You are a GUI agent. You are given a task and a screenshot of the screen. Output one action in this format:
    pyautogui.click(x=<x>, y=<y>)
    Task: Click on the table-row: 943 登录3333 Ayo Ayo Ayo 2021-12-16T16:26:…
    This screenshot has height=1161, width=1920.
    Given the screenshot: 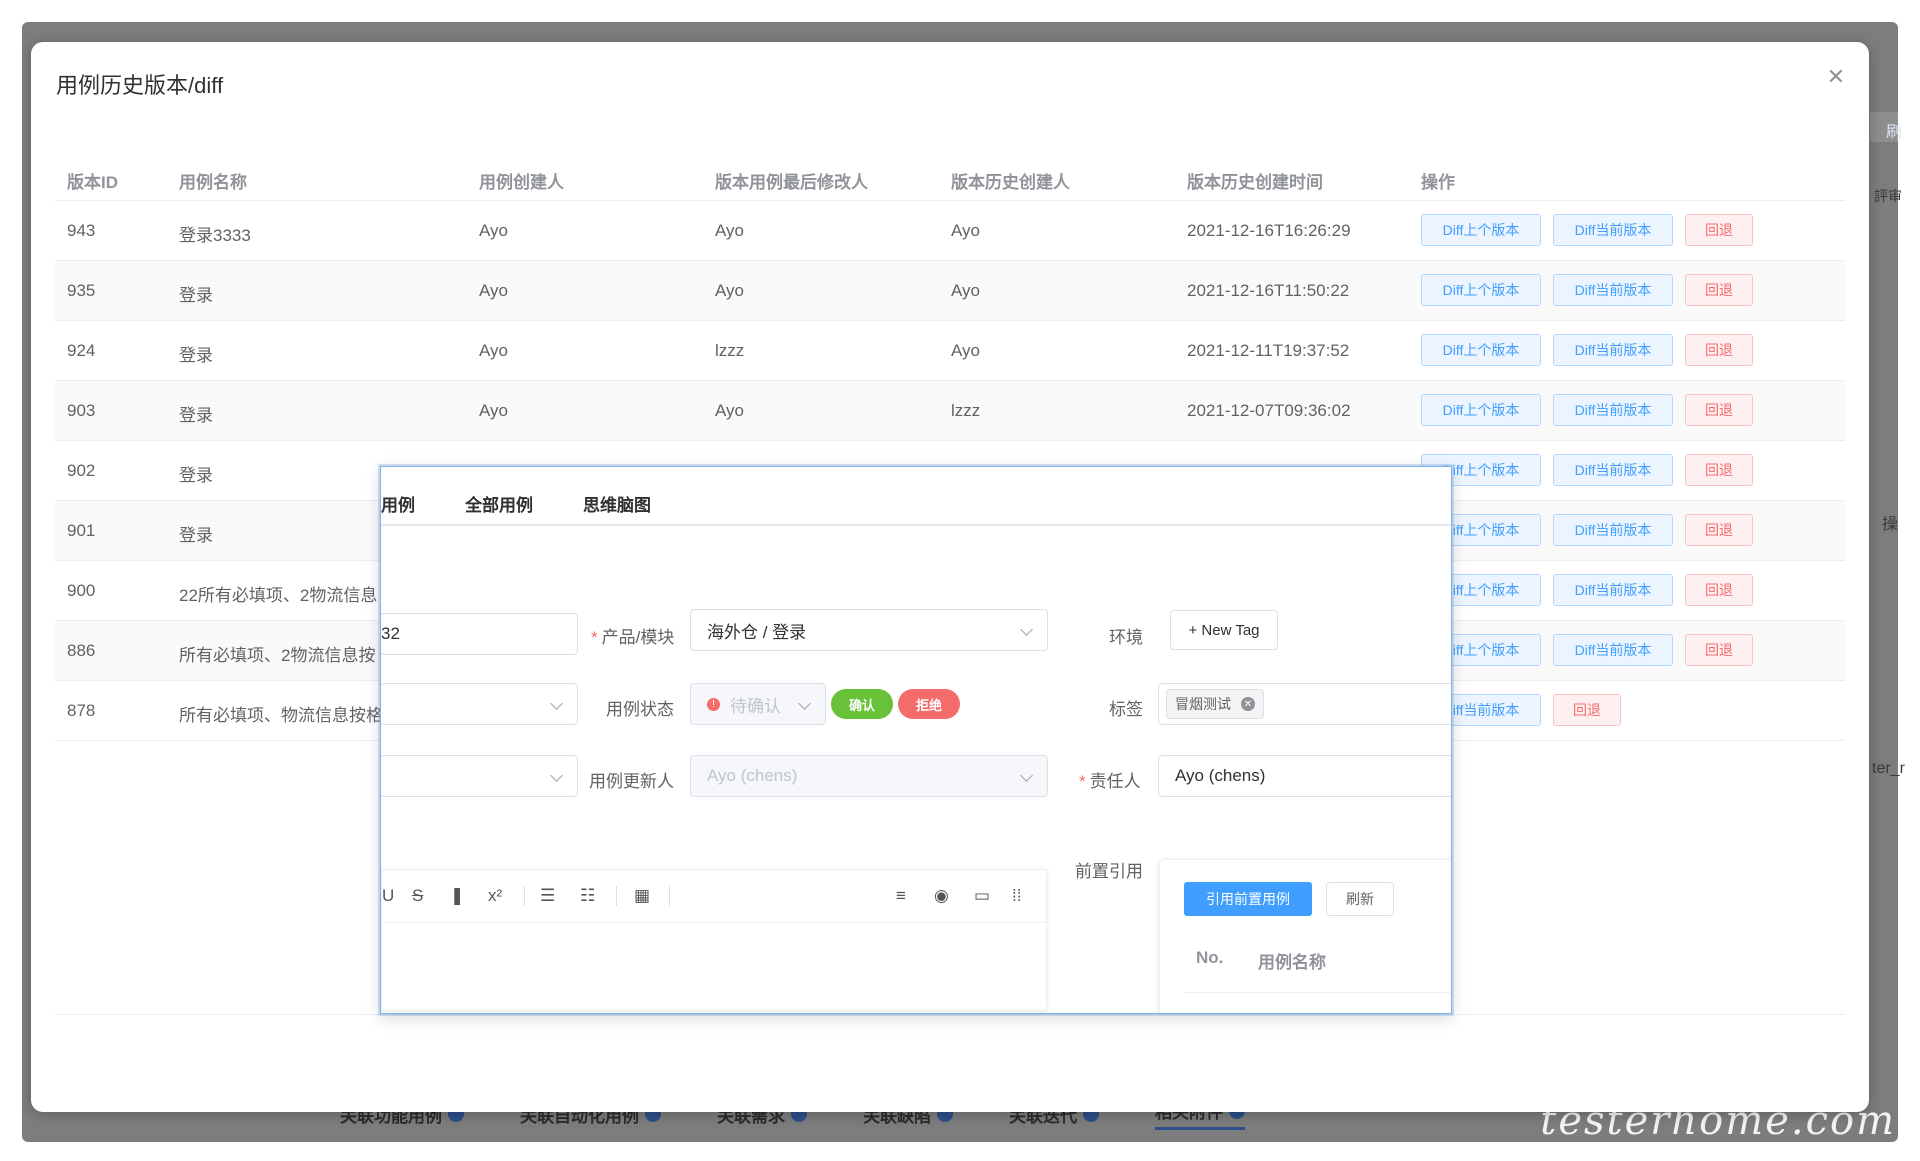 What is the action you would take?
    pyautogui.click(x=950, y=230)
    